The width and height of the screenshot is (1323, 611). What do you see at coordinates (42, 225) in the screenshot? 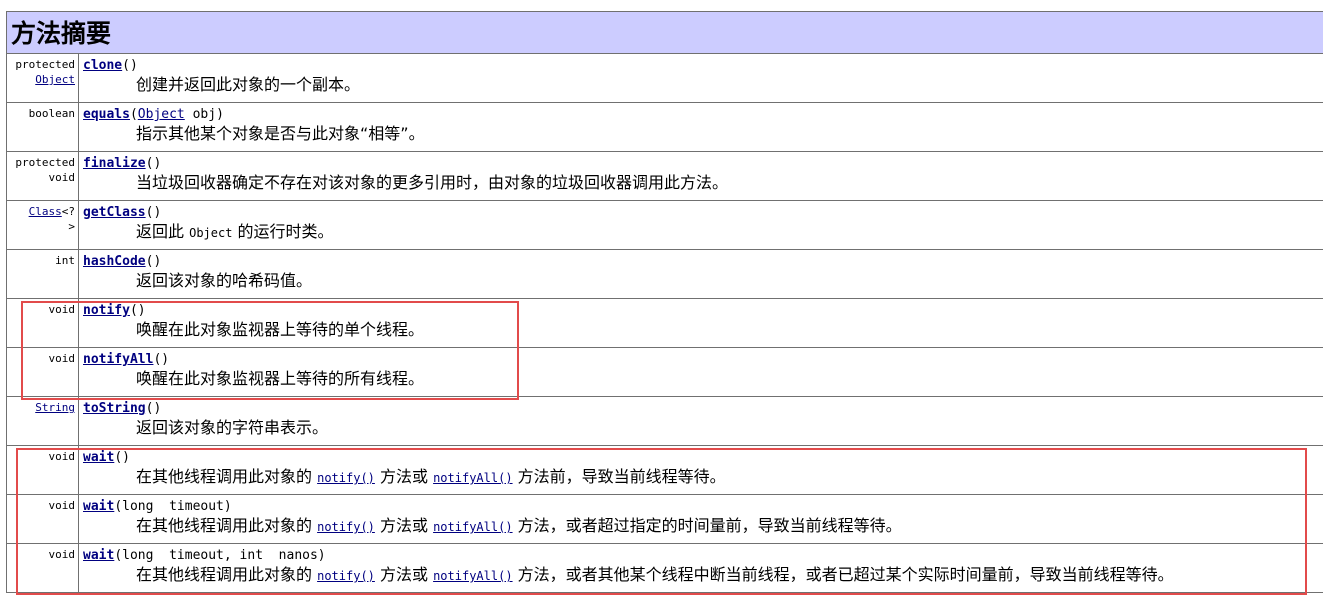
I see `return-type-cell: Class<? >` at bounding box center [42, 225].